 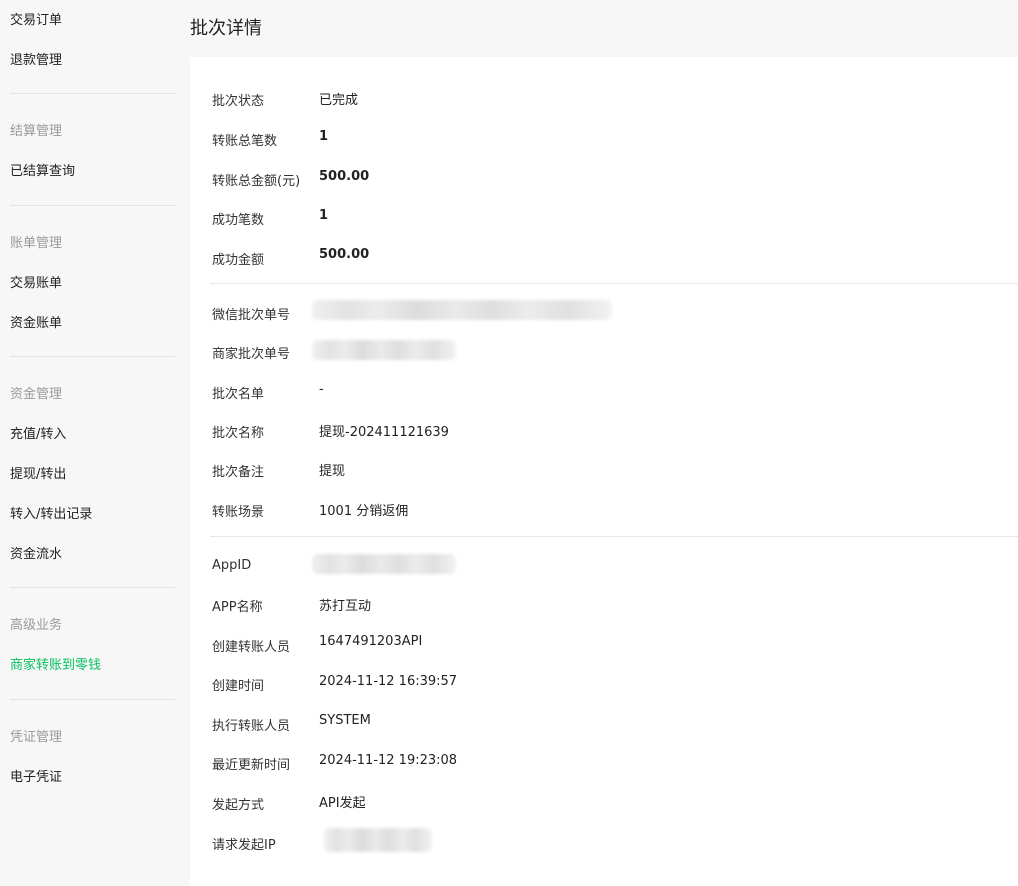 I want to click on creator-value: 1647491203API, so click(x=371, y=641).